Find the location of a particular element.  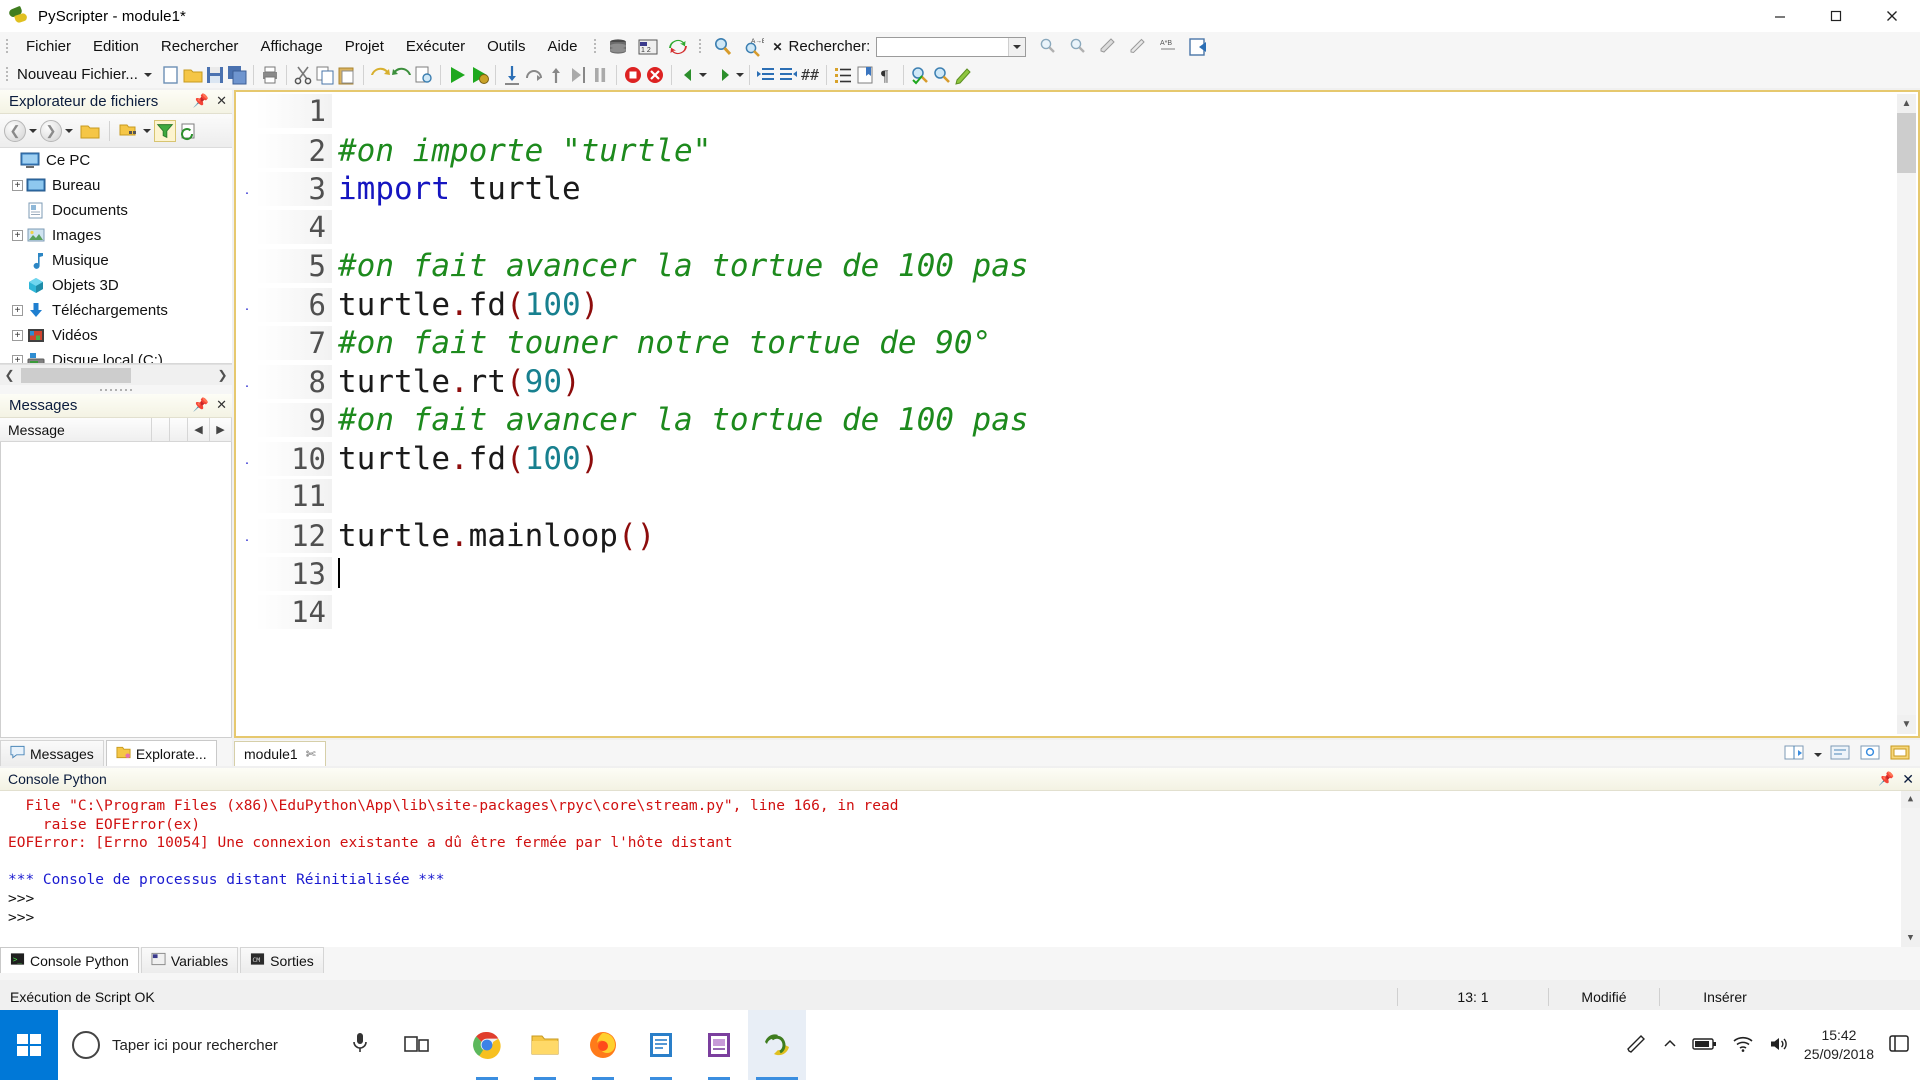

lint-icon is located at coordinates (964, 75).